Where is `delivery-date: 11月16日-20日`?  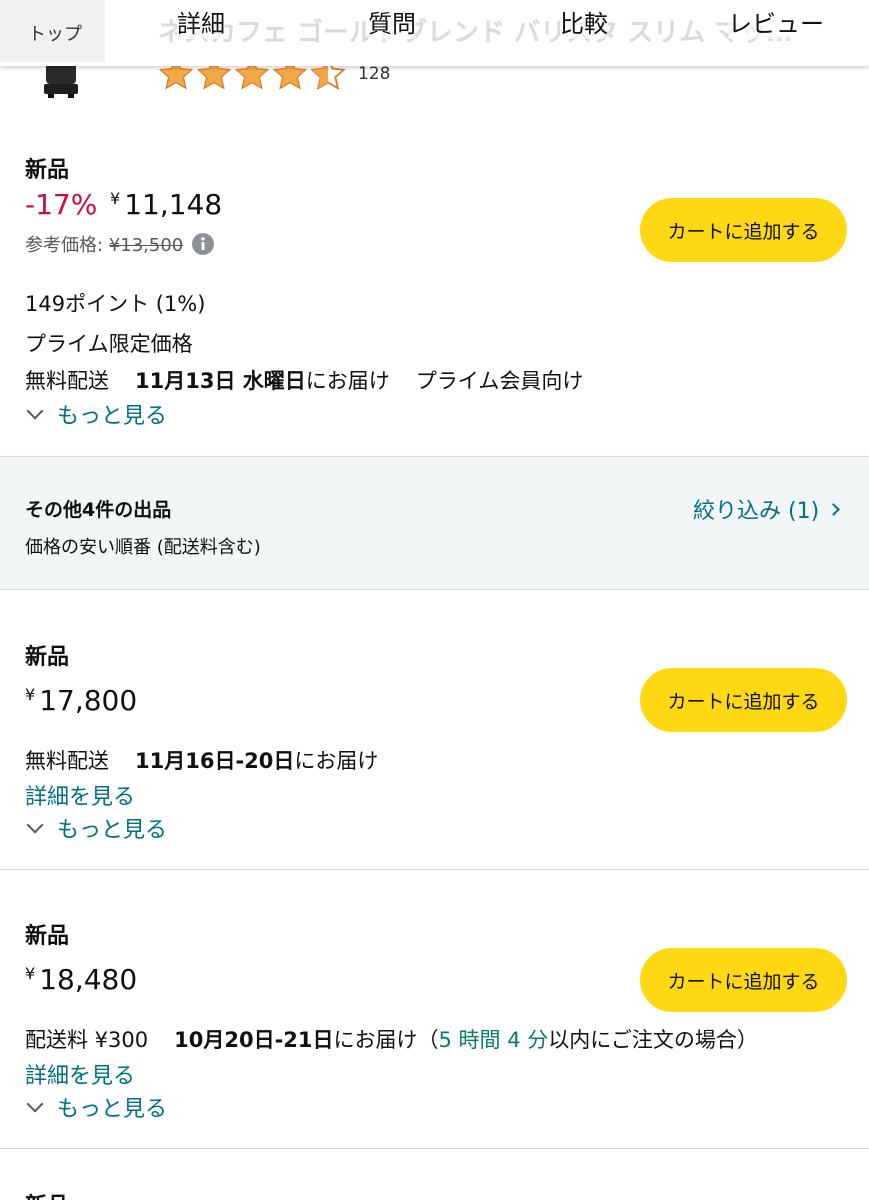 delivery-date: 11月16日-20日 is located at coordinates (215, 761).